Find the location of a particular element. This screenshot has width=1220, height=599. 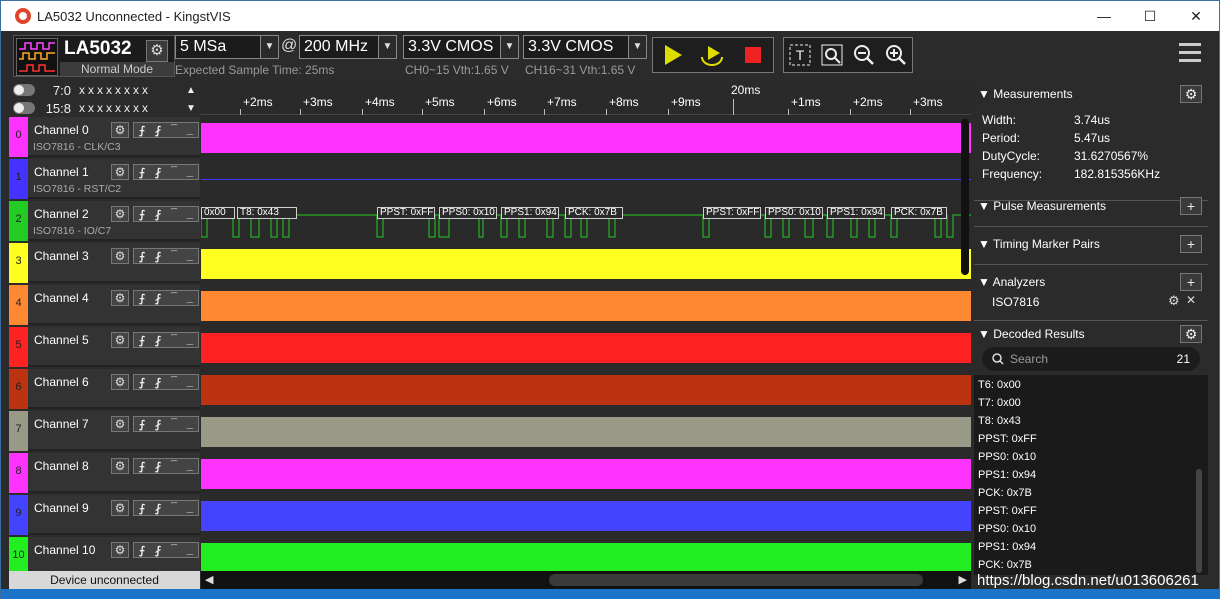

decoded-settings-gear-icon: ⚙ is located at coordinates (1191, 334).